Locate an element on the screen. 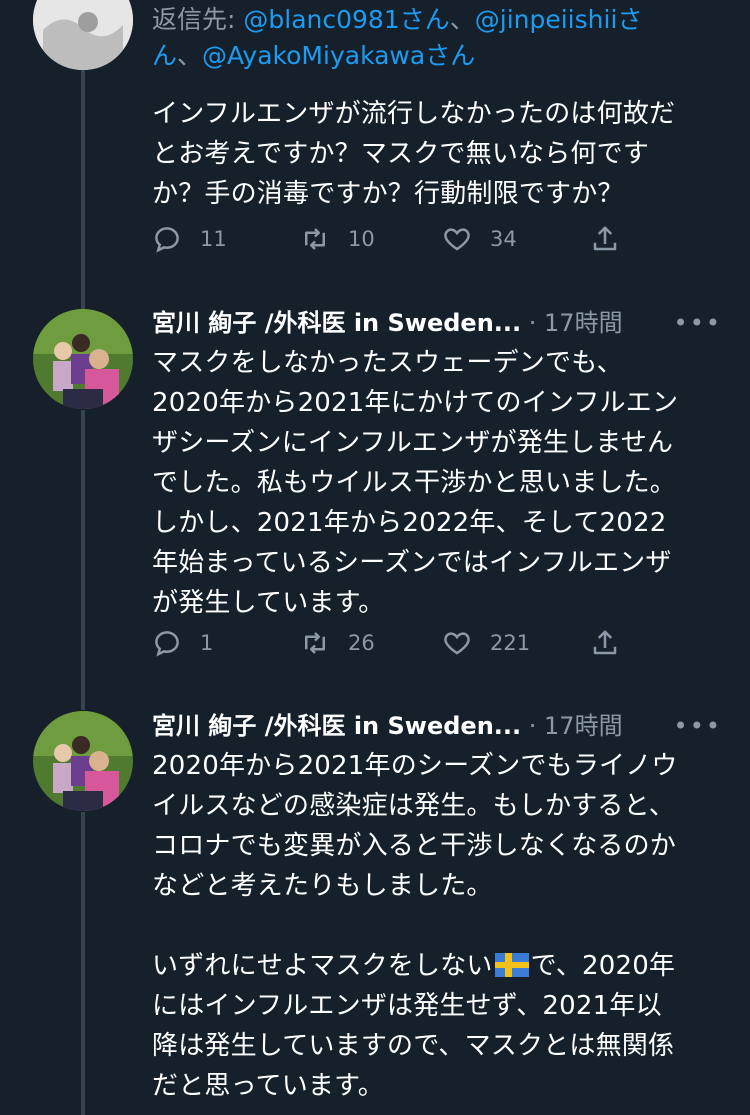  tweet-actions: 1 26 221 is located at coordinates (392, 643).